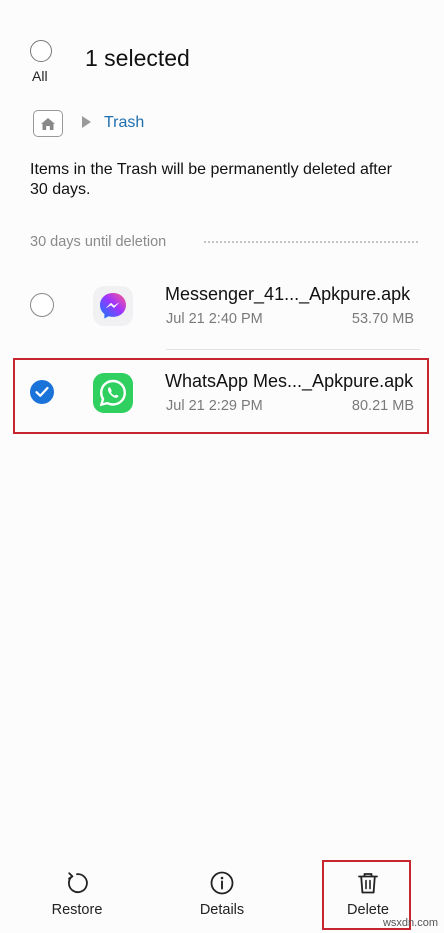 This screenshot has height=933, width=444. I want to click on restore-button: Restore, so click(77, 894).